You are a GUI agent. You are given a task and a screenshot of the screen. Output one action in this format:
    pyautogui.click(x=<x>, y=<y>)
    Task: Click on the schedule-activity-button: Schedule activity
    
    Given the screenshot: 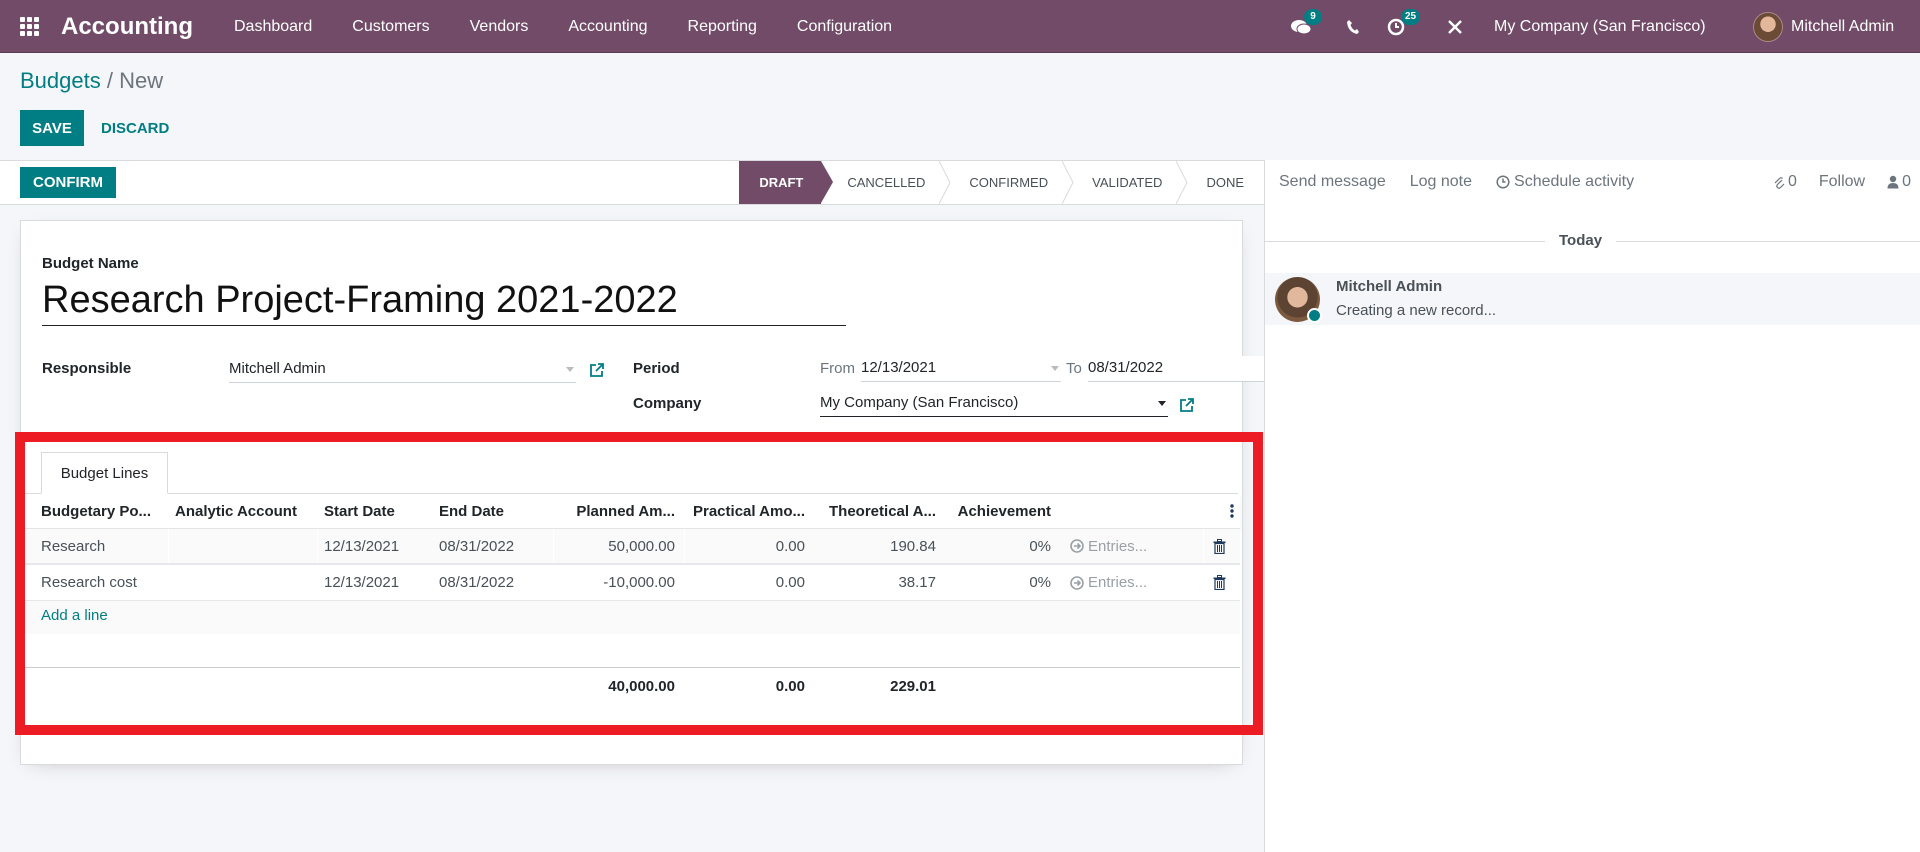 What is the action you would take?
    pyautogui.click(x=1565, y=182)
    